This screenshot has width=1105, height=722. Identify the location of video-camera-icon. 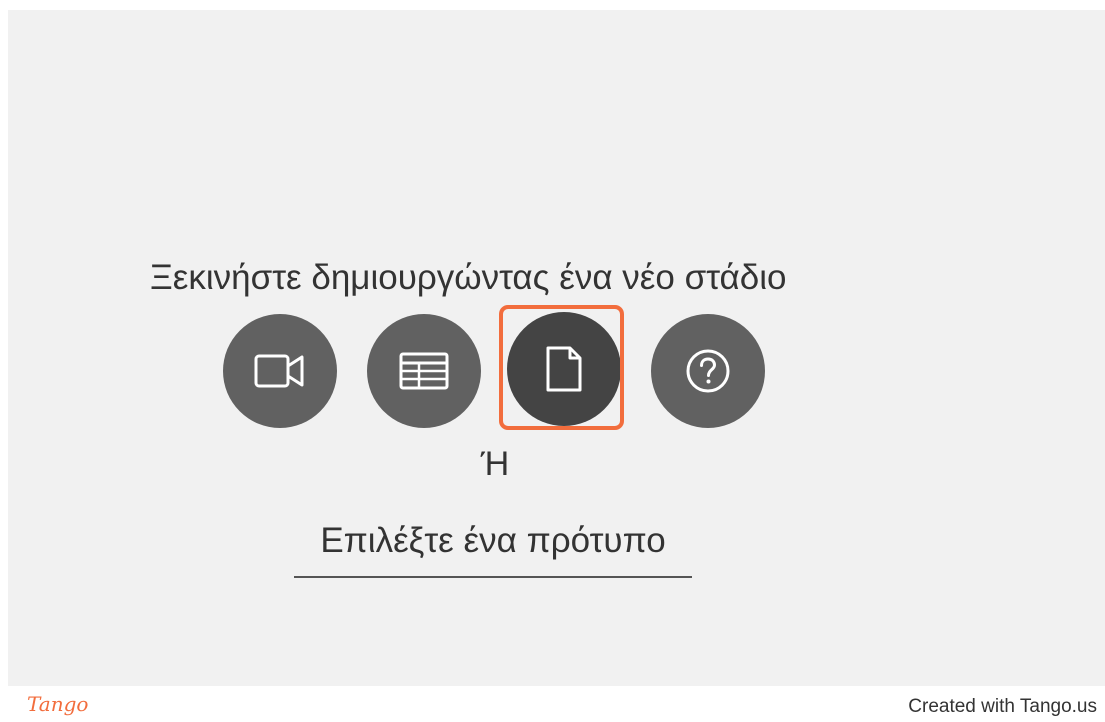
(279, 371).